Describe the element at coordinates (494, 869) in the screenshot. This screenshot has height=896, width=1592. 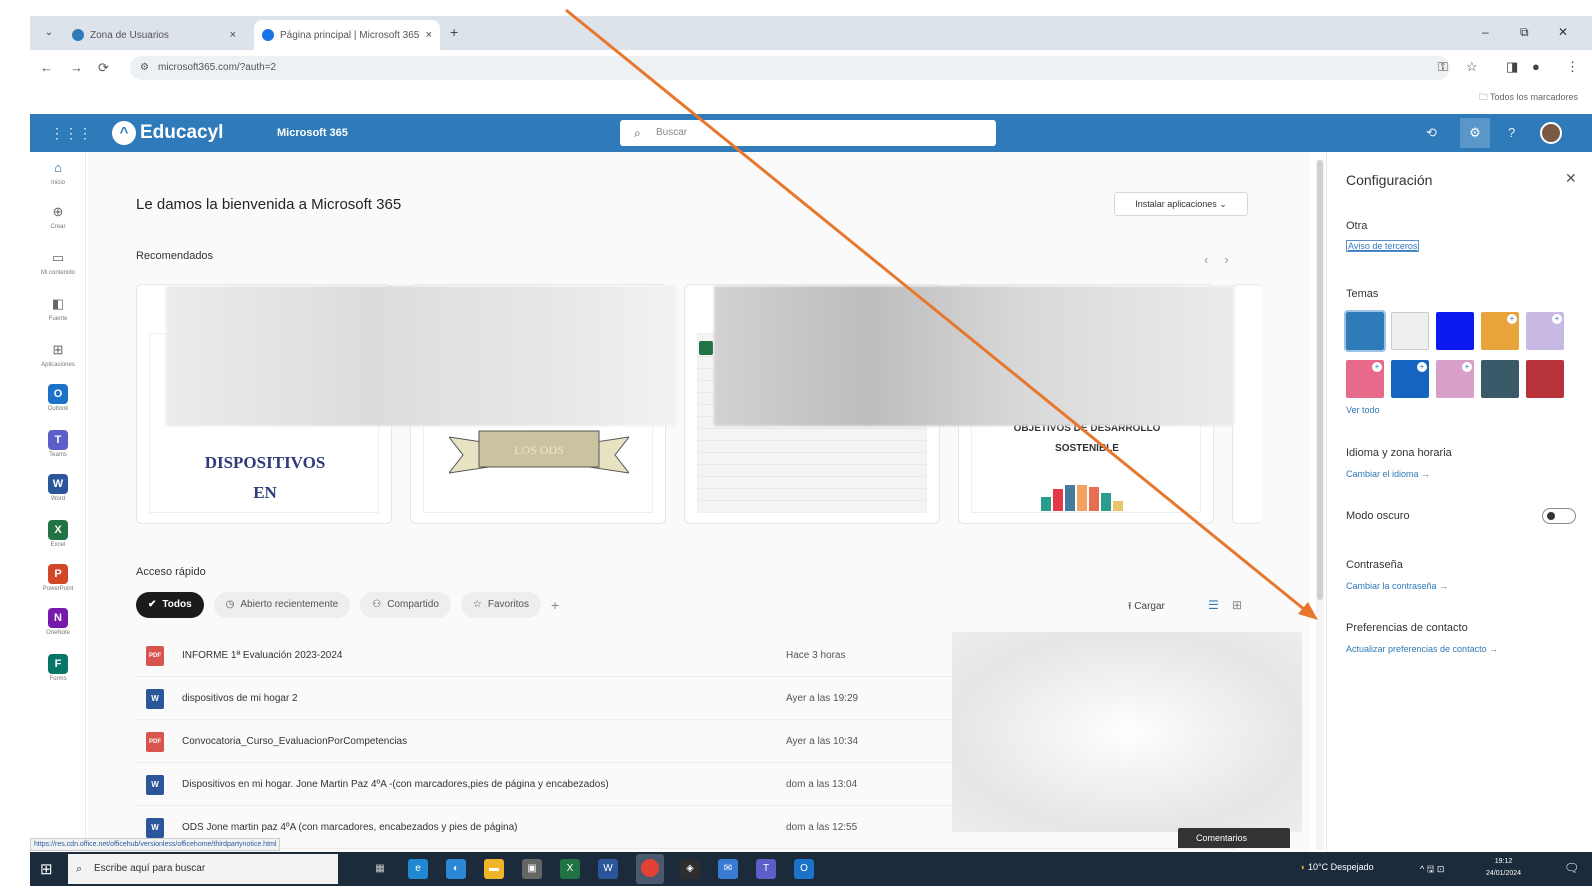
I see `file-explorer-icon: ▬` at that location.